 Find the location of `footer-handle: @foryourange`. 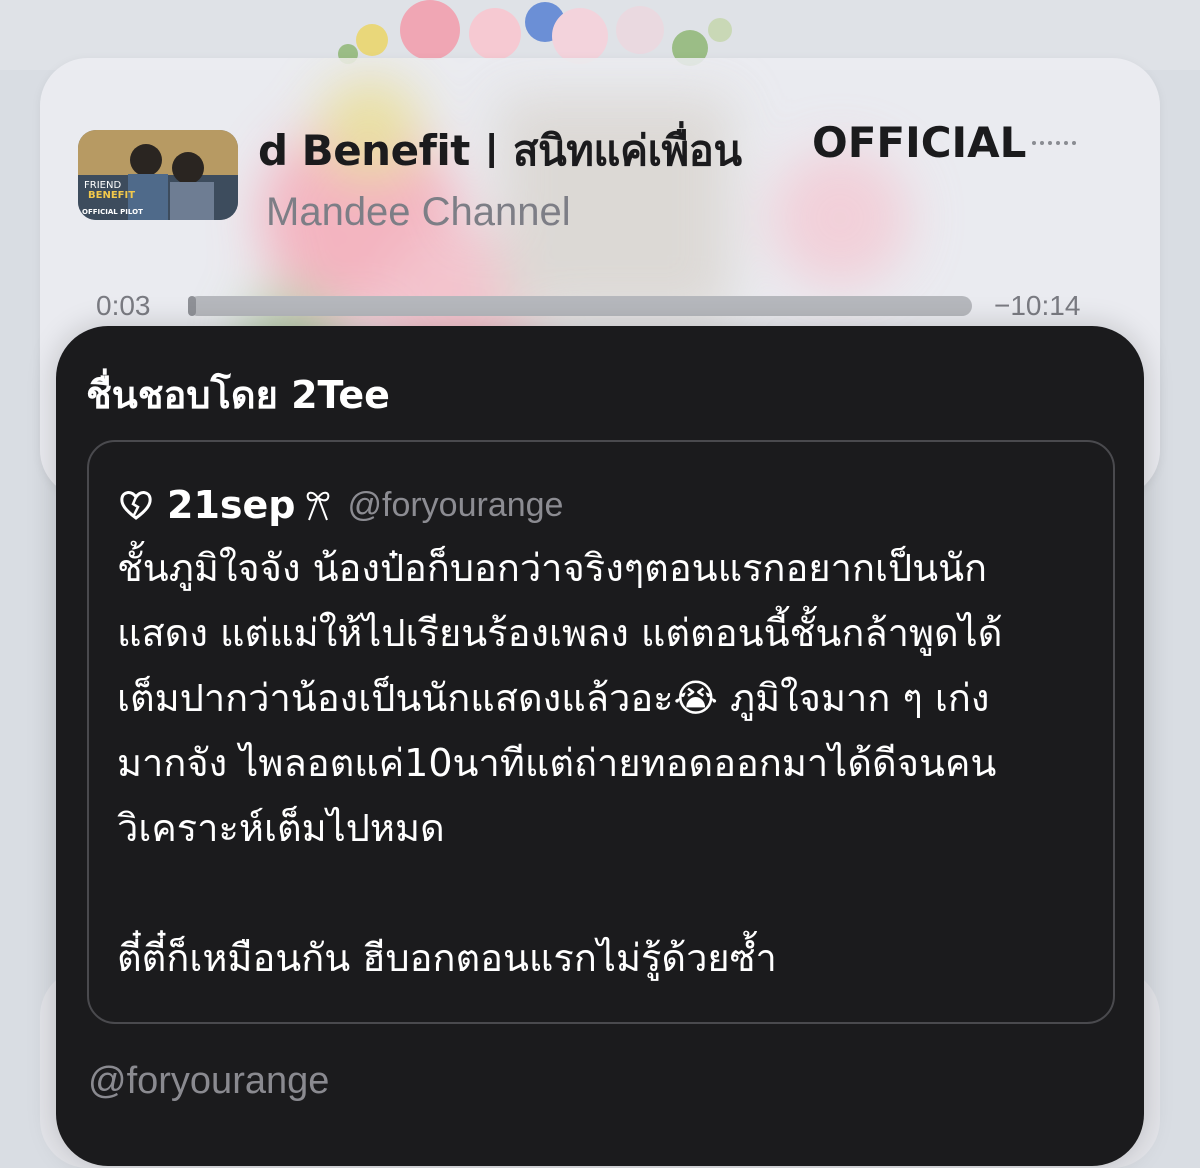

footer-handle: @foryourange is located at coordinates (208, 1081).